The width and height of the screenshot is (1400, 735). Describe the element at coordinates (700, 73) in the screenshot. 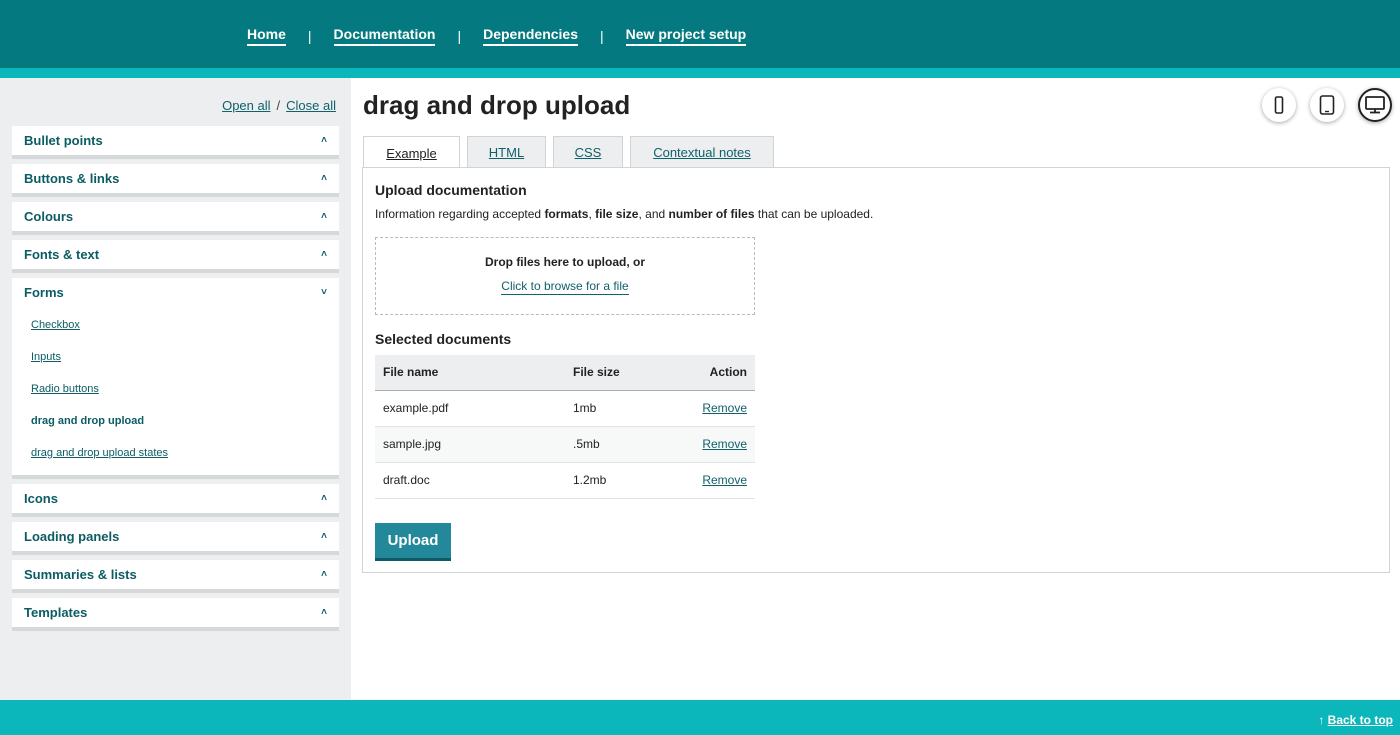

I see `header-accent-strip` at that location.